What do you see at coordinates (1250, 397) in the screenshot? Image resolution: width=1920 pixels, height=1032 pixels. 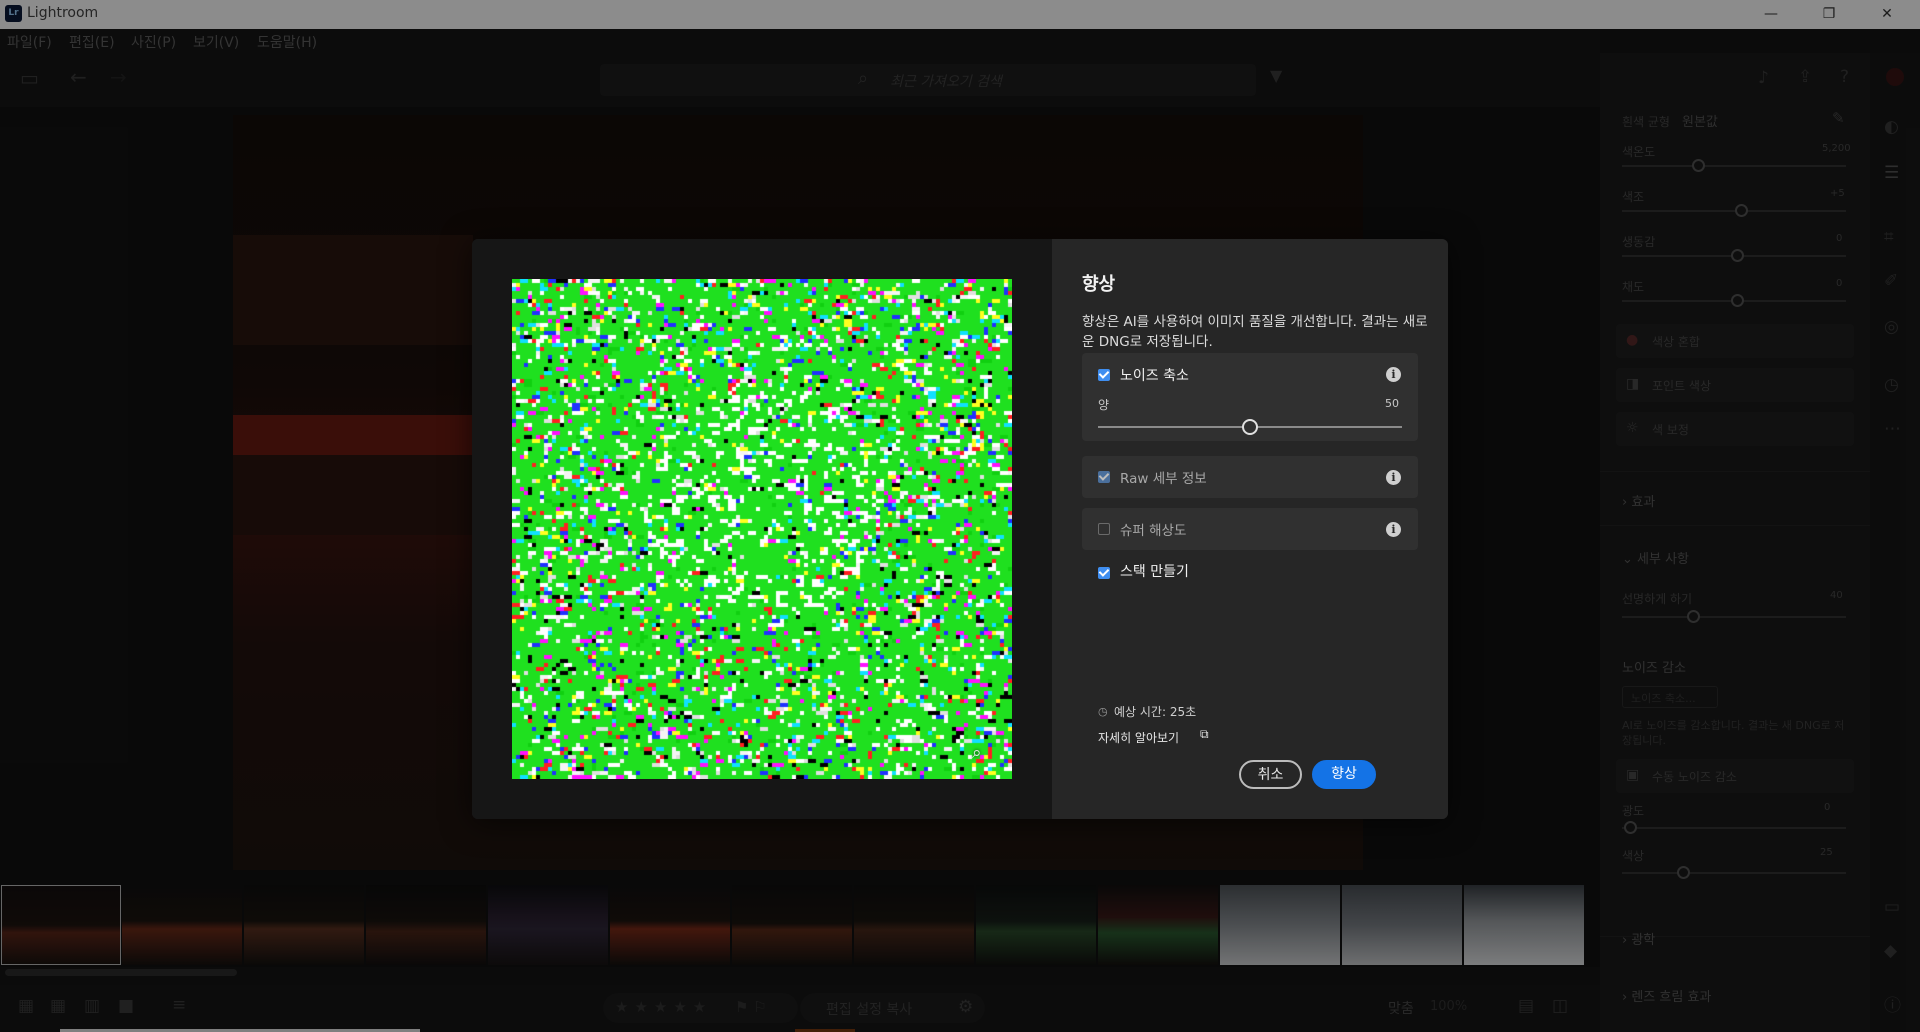 I see `denoise-option: 노이즈 축소 i 양 50` at bounding box center [1250, 397].